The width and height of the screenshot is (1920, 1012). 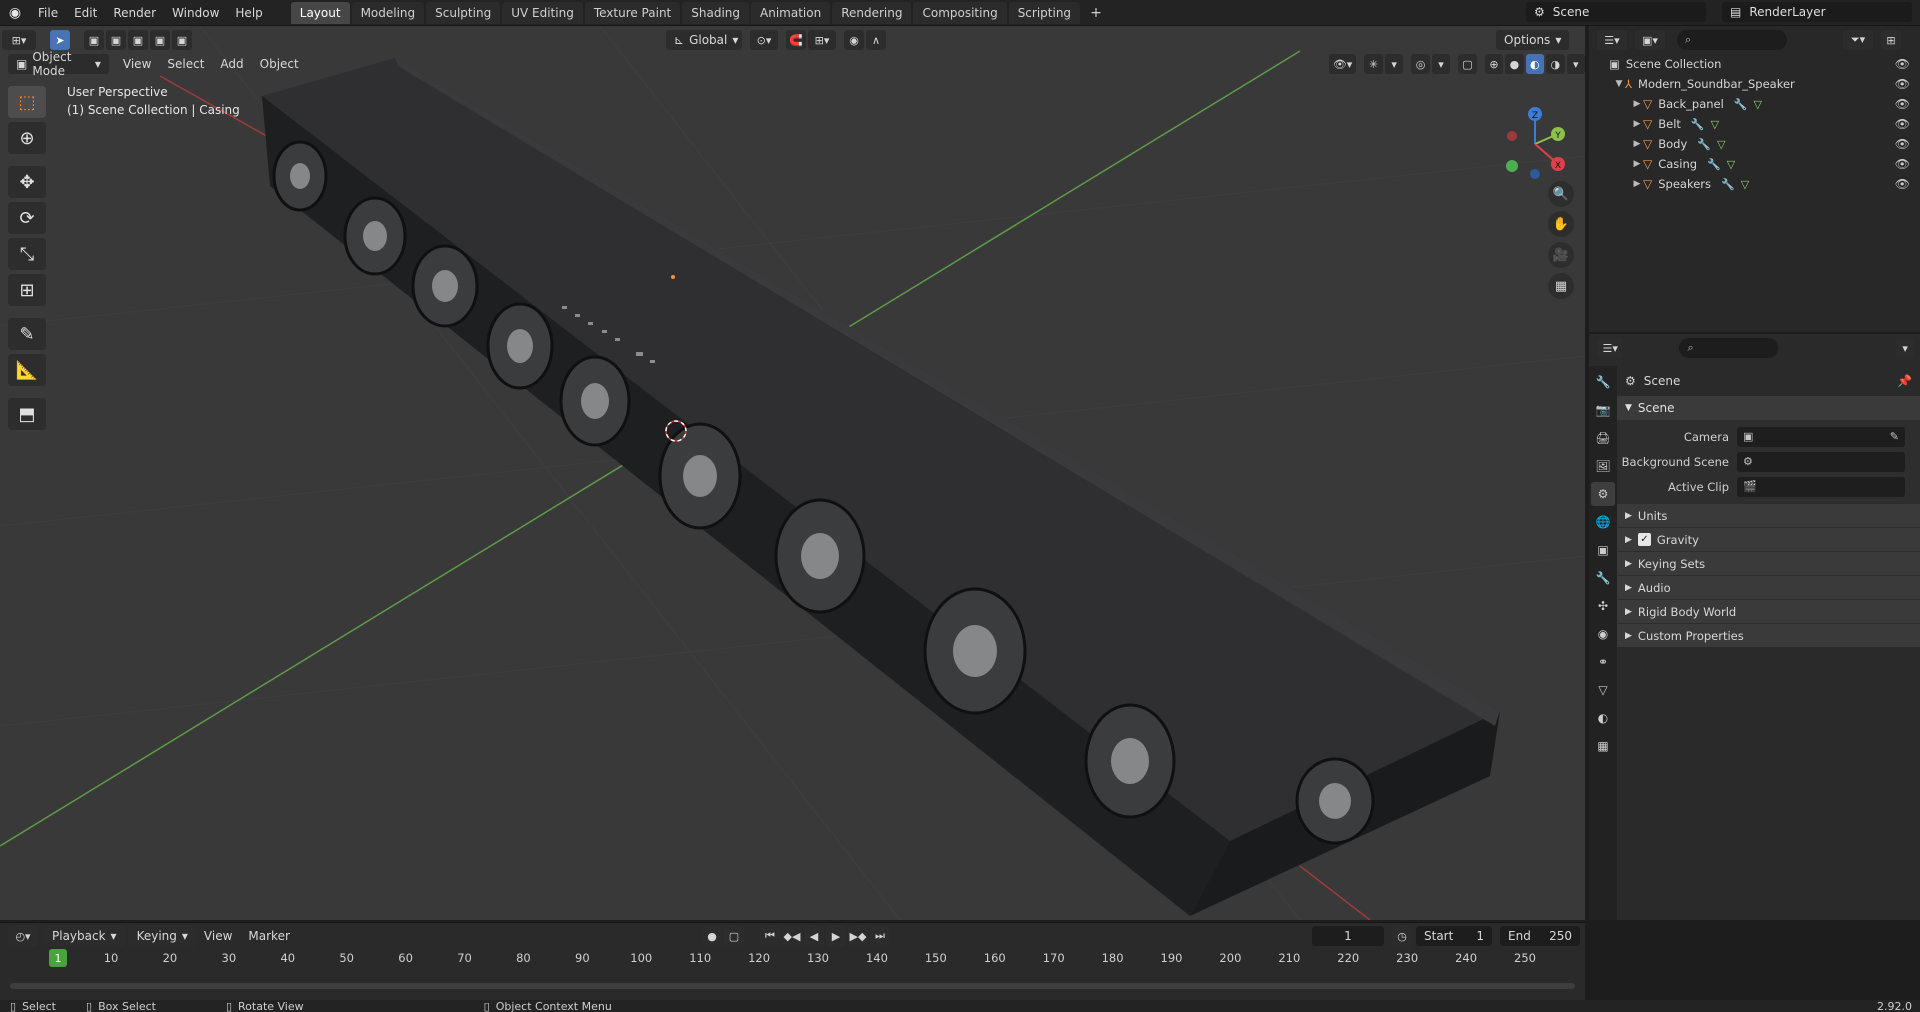 I want to click on mesh-data-settings-icon: ▽, so click(x=1603, y=690).